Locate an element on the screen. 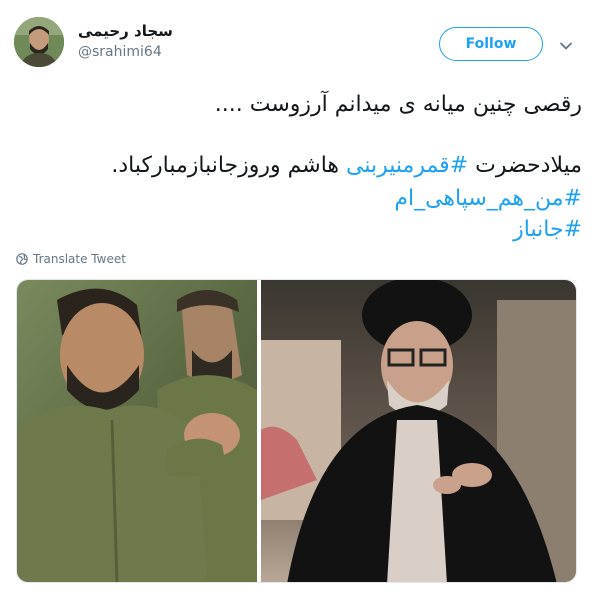  translate-tweet-link: Translate Tweet is located at coordinates (71, 259).